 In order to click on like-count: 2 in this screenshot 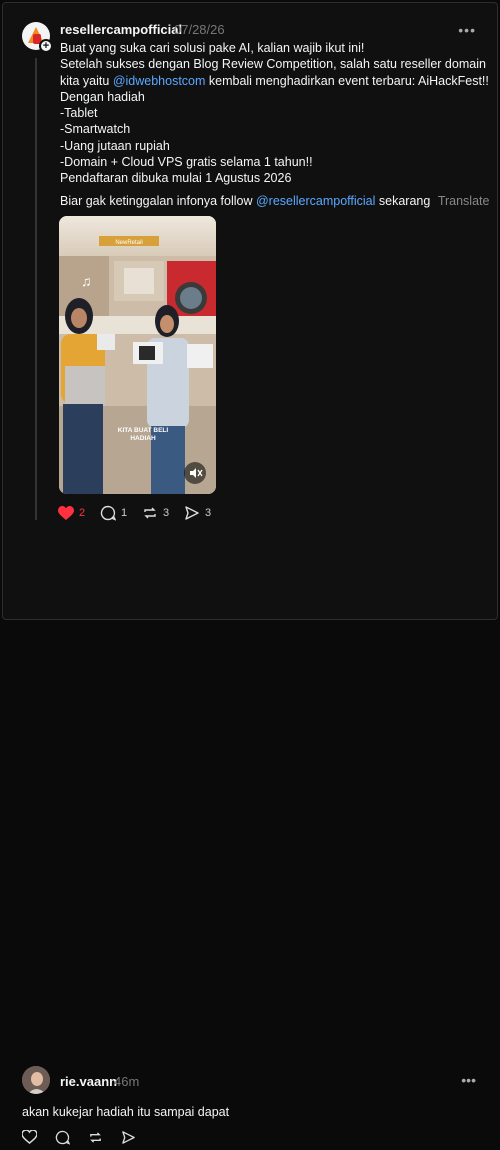, I will do `click(82, 513)`.